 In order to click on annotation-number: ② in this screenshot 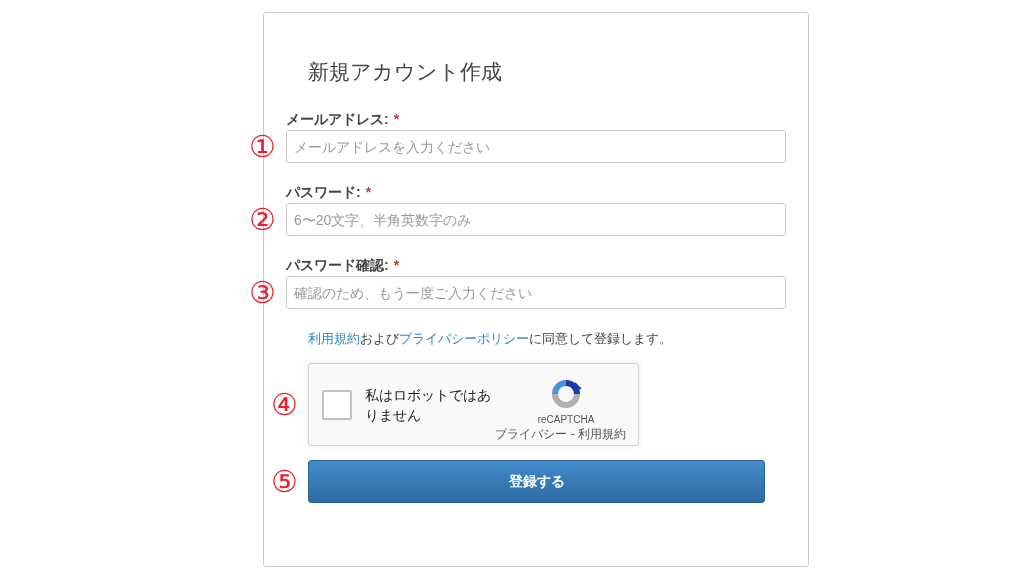, I will do `click(262, 219)`.